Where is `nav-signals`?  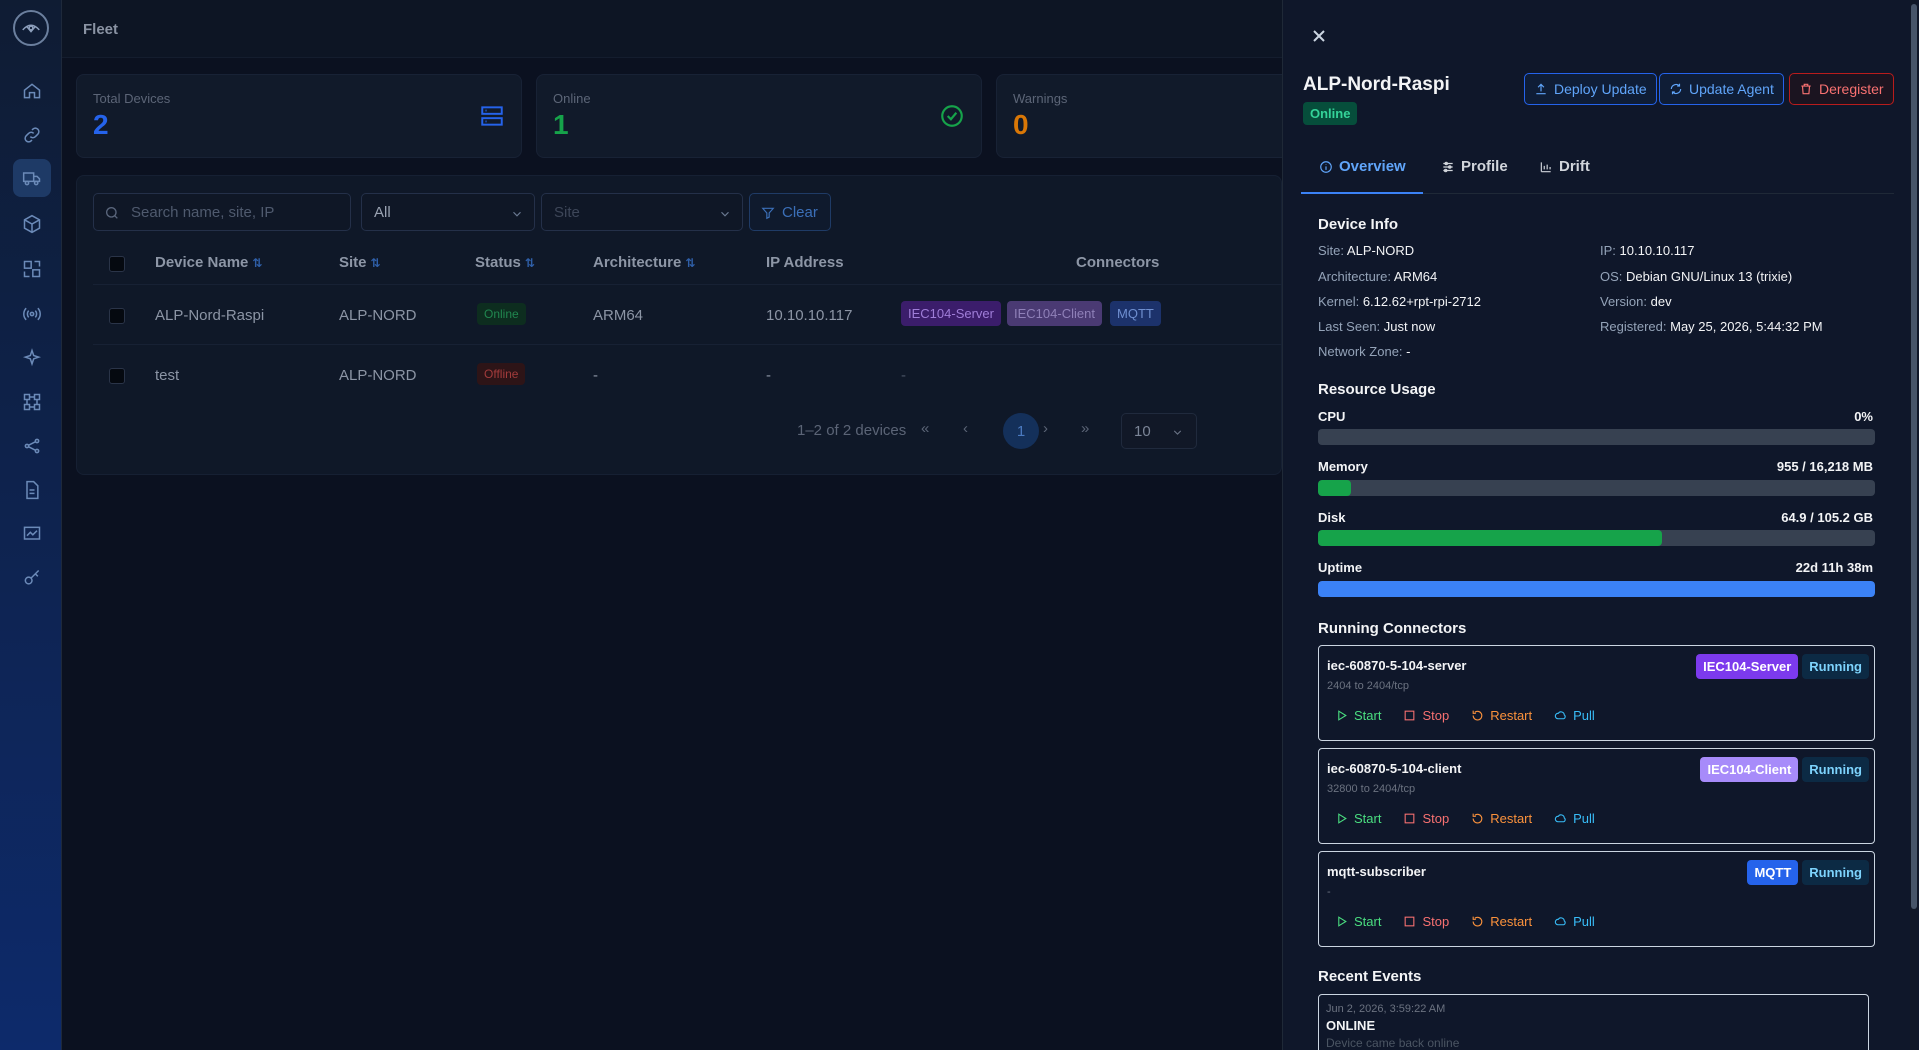 nav-signals is located at coordinates (32, 314).